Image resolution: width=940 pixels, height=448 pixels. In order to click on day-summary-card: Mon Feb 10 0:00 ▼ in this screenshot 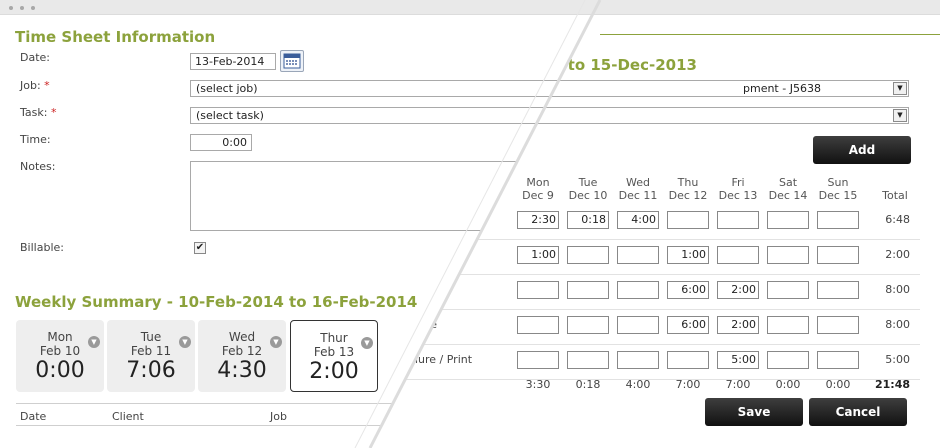, I will do `click(60, 356)`.